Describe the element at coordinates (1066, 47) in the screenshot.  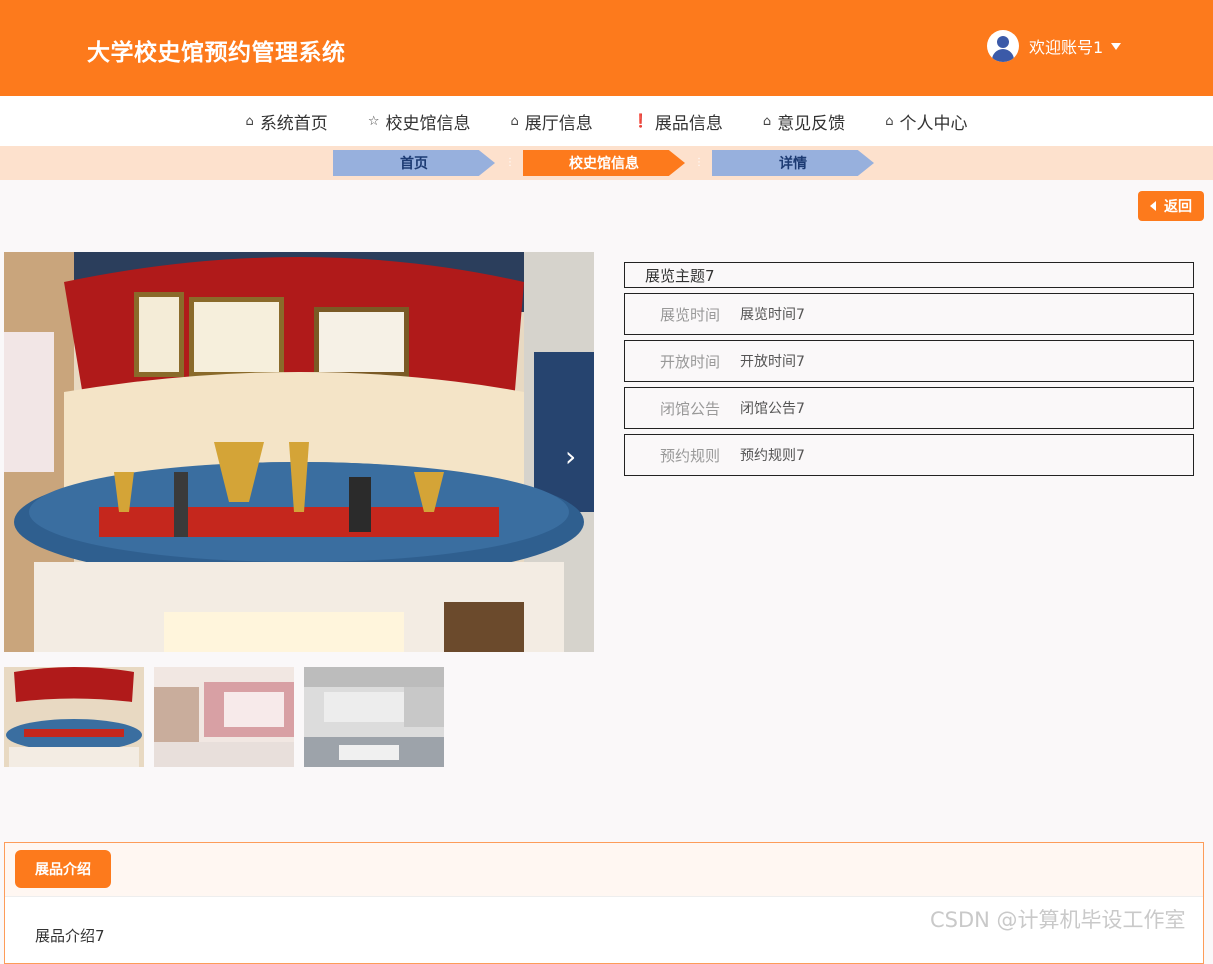
I see `user-greeting: 欢迎账号1` at that location.